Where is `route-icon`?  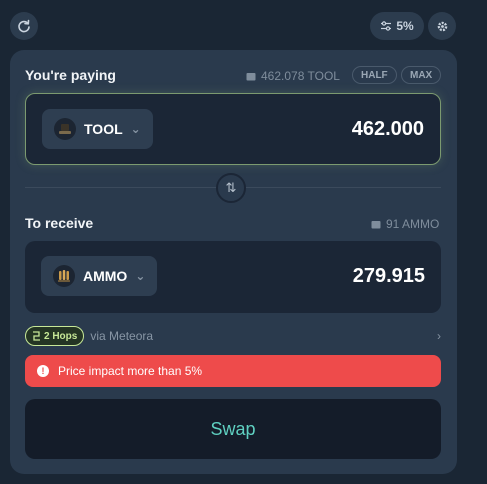
route-icon is located at coordinates (36, 336).